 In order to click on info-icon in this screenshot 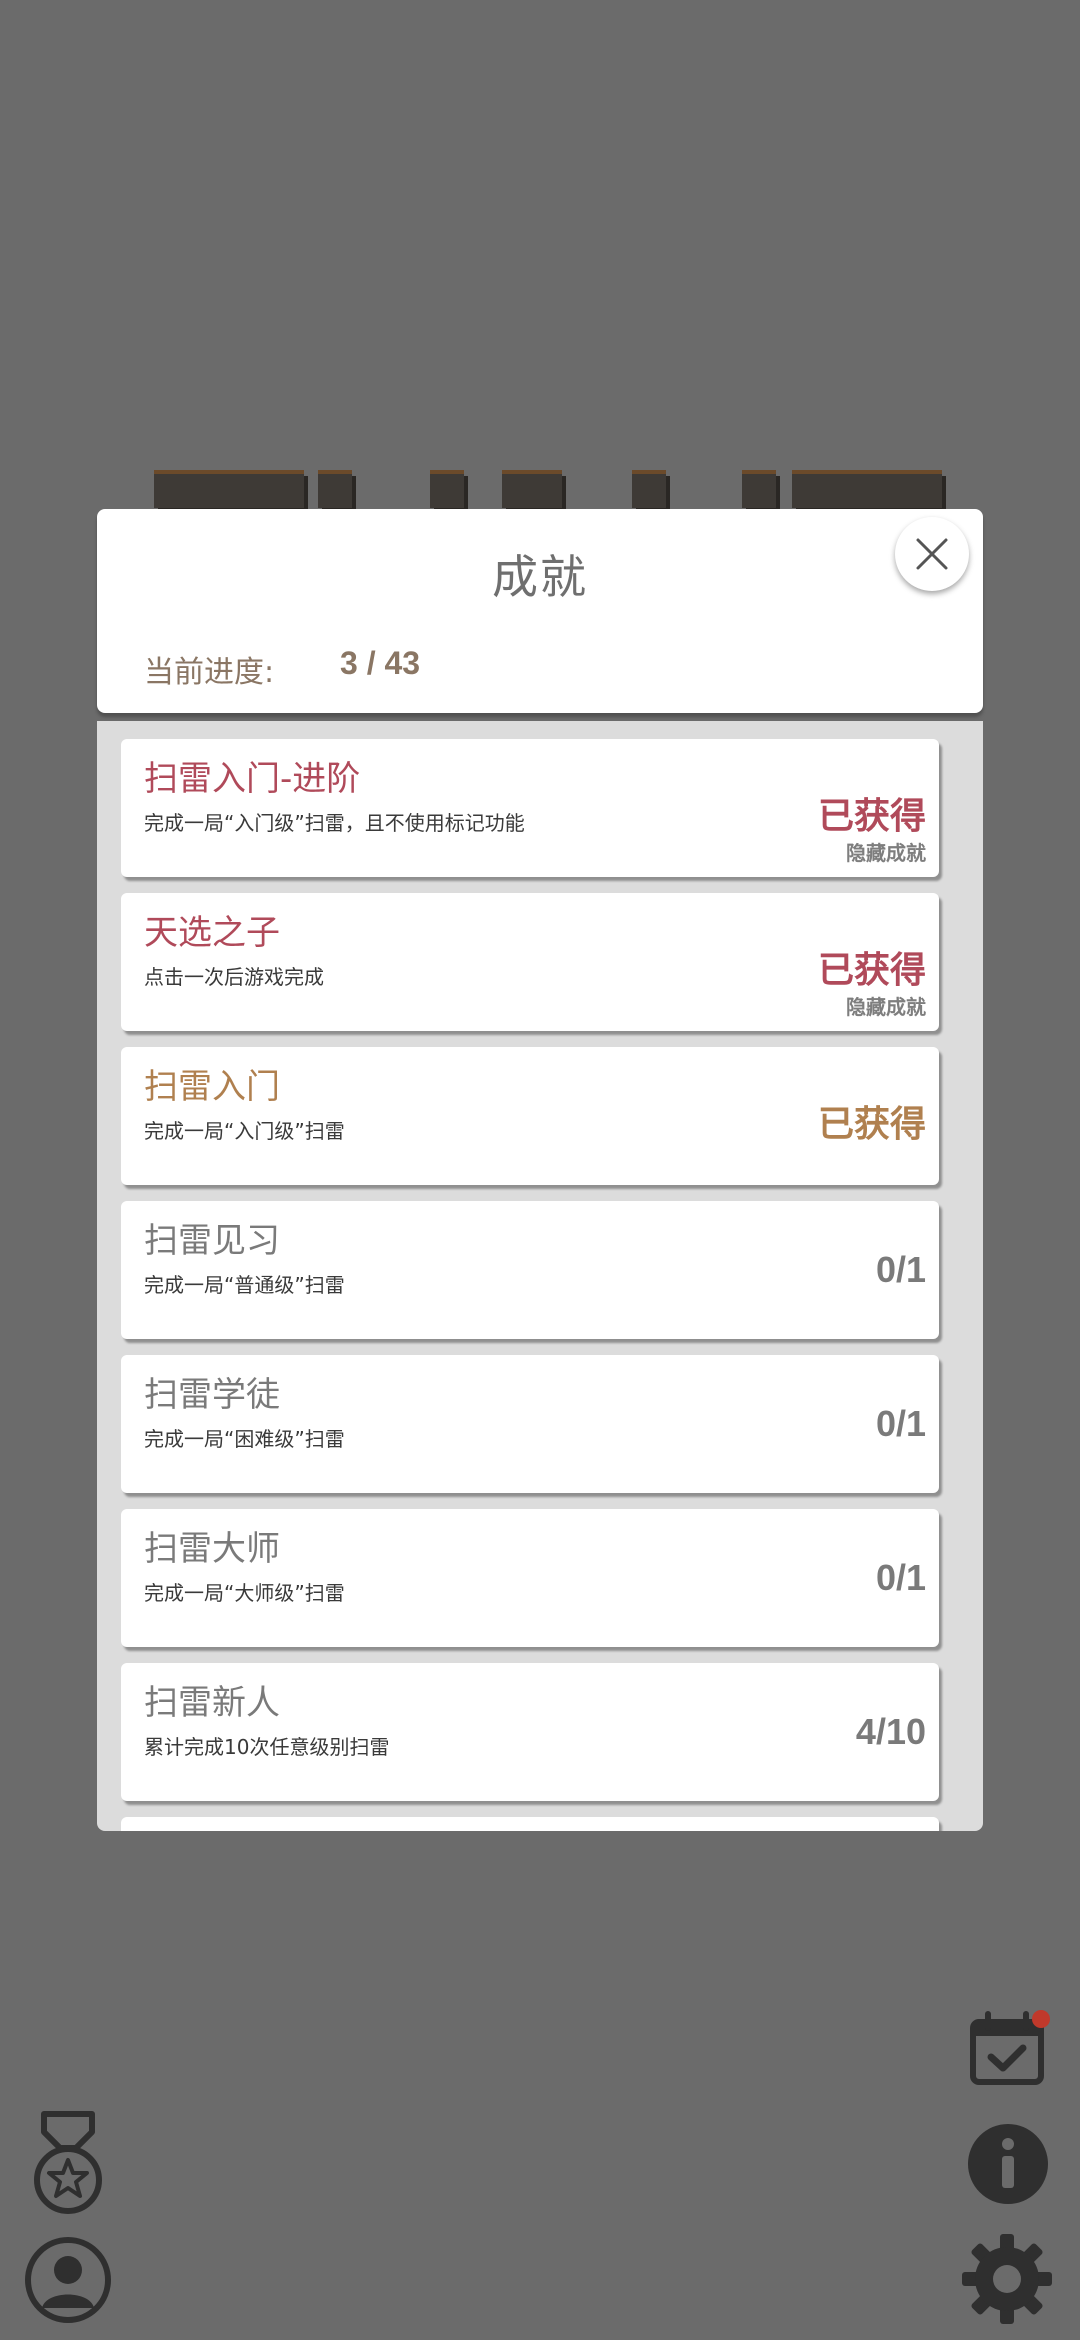, I will do `click(1008, 2164)`.